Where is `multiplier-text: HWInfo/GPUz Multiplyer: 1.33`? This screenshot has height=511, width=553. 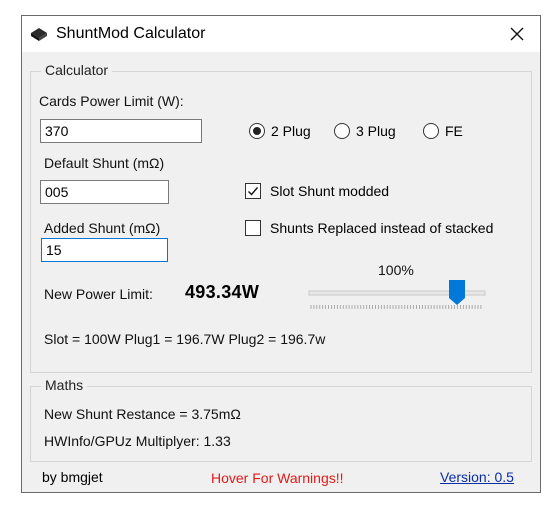 multiplier-text: HWInfo/GPUz Multiplyer: 1.33 is located at coordinates (137, 441).